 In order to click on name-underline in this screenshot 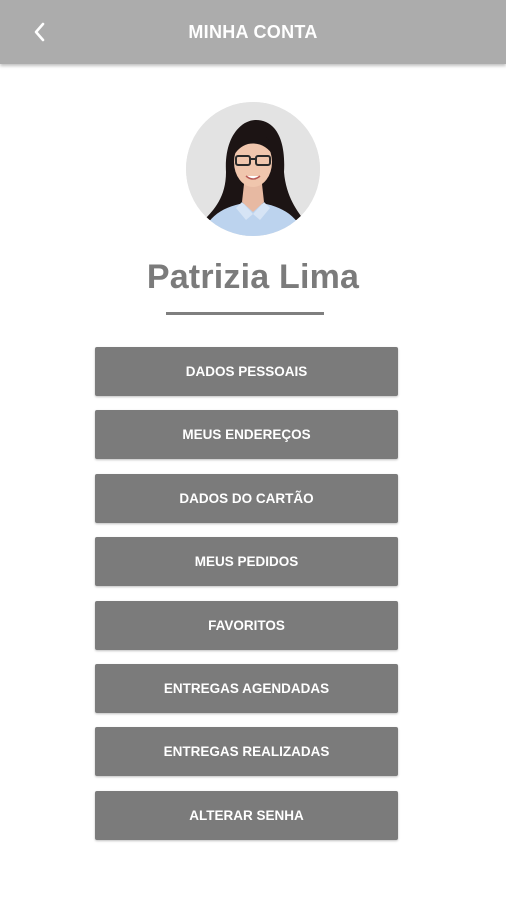, I will do `click(245, 313)`.